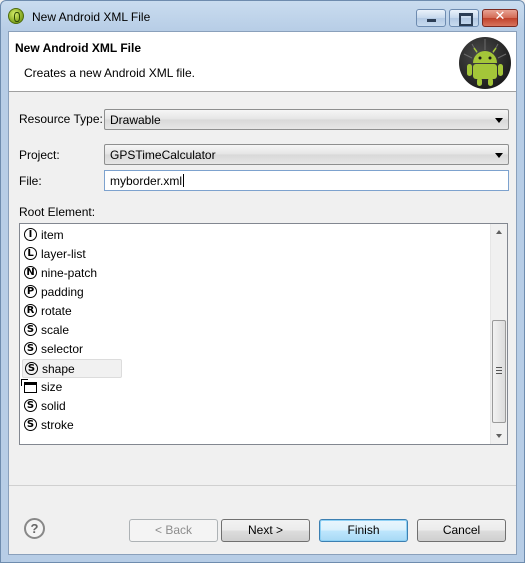 This screenshot has height=563, width=525. I want to click on help-button: ?, so click(34, 528).